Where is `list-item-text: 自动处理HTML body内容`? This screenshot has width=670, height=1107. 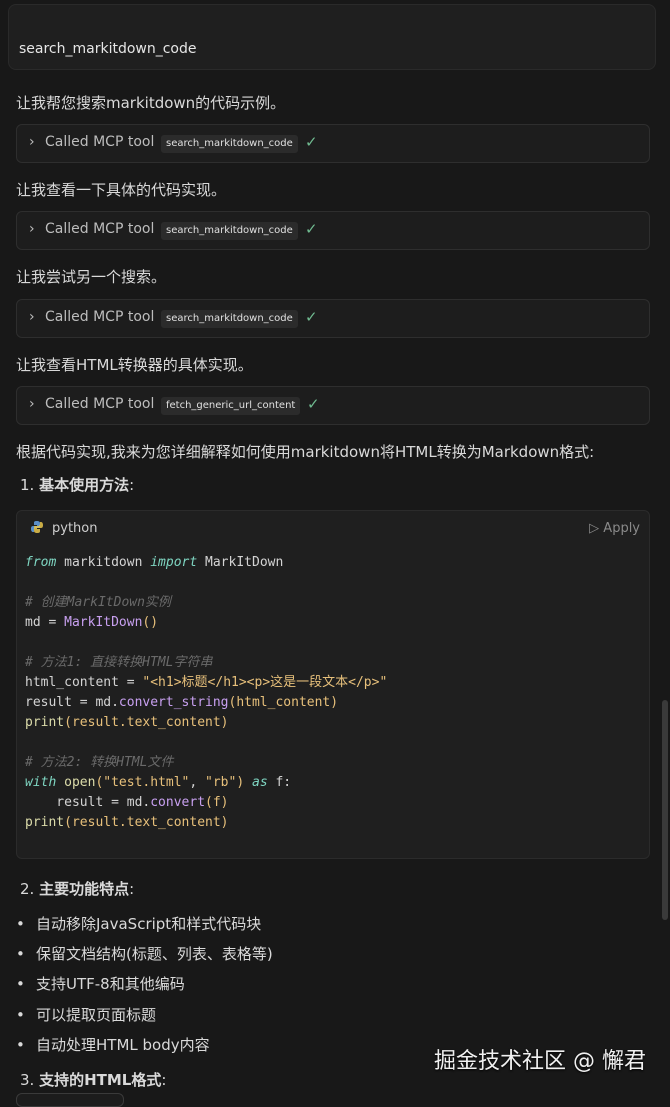
list-item-text: 自动处理HTML body内容 is located at coordinates (123, 1045).